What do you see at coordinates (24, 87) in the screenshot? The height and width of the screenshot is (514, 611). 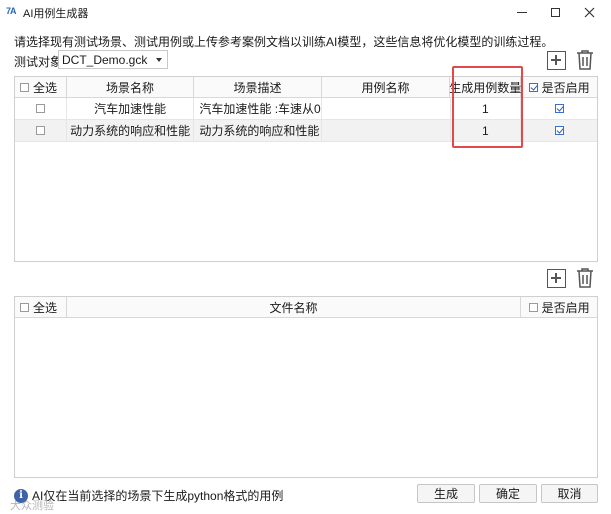 I see `select-all-checkbox` at bounding box center [24, 87].